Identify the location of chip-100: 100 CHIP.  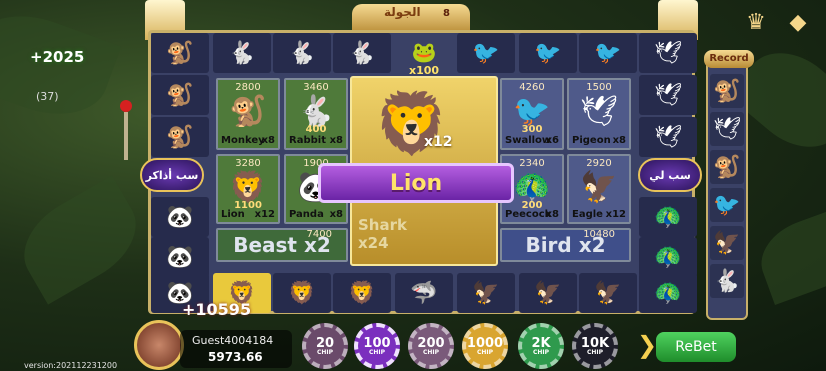
(377, 346).